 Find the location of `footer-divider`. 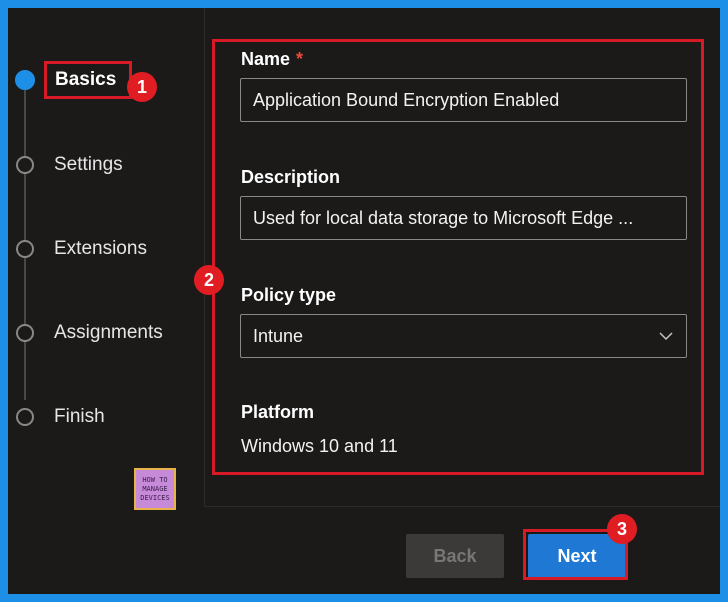

footer-divider is located at coordinates (462, 506).